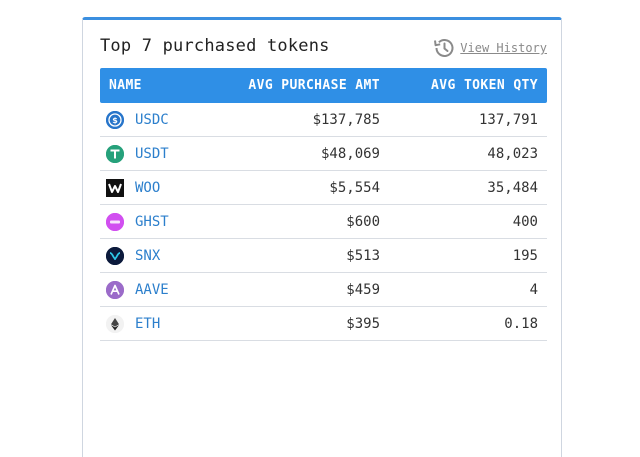  I want to click on token-symbol: WOO, so click(147, 188).